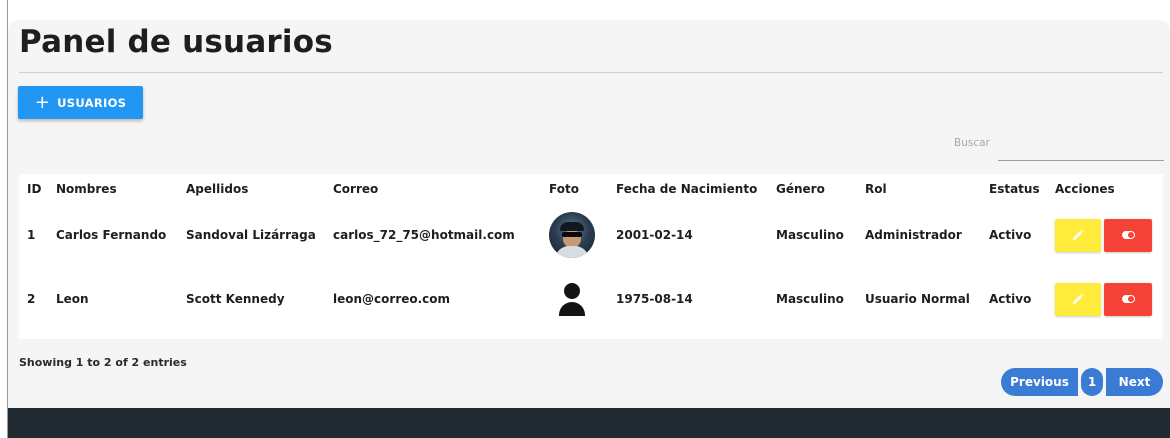  I want to click on page-title: Panel de usuarios, so click(176, 42).